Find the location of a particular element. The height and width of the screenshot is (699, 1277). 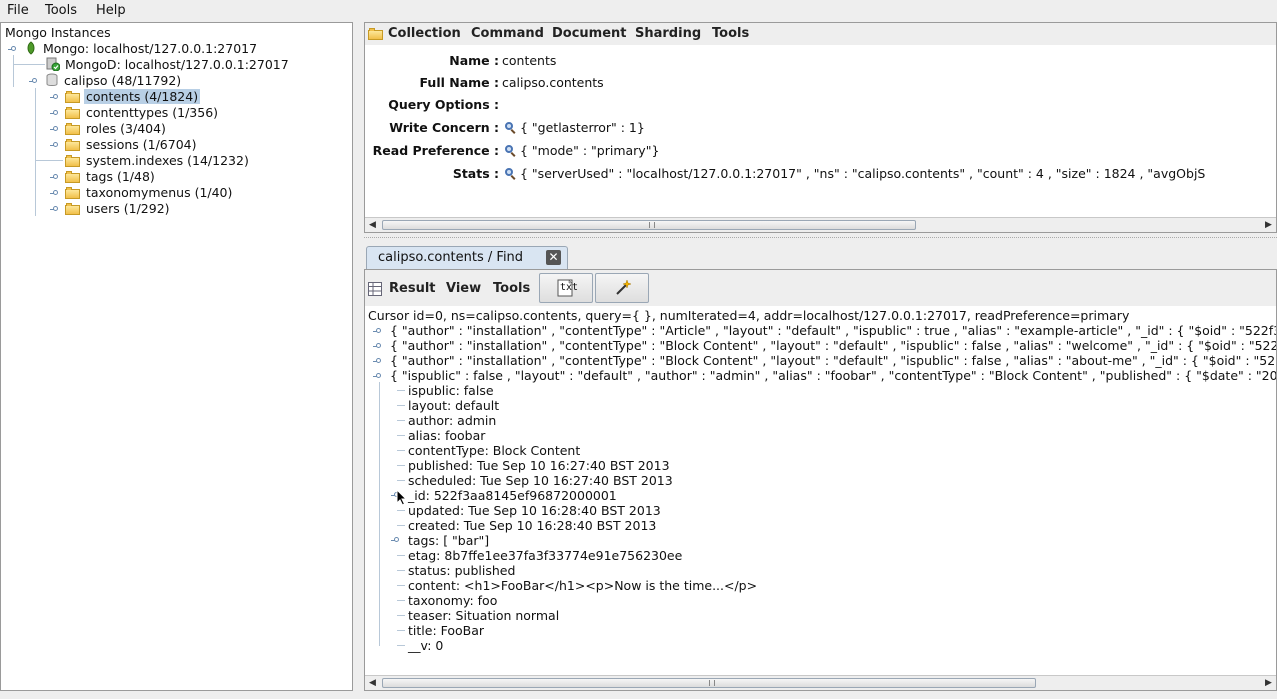

prop-writeconcern-row: { "getlasterror" : 1} is located at coordinates (575, 127).